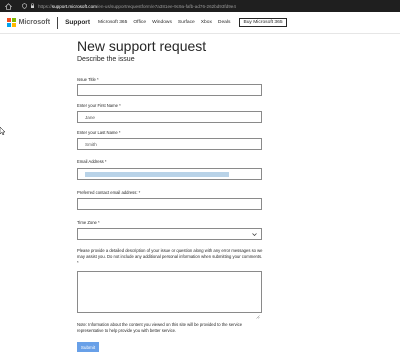 Image resolution: width=400 pixels, height=361 pixels. What do you see at coordinates (169, 117) in the screenshot?
I see `first-name-input: Jane` at bounding box center [169, 117].